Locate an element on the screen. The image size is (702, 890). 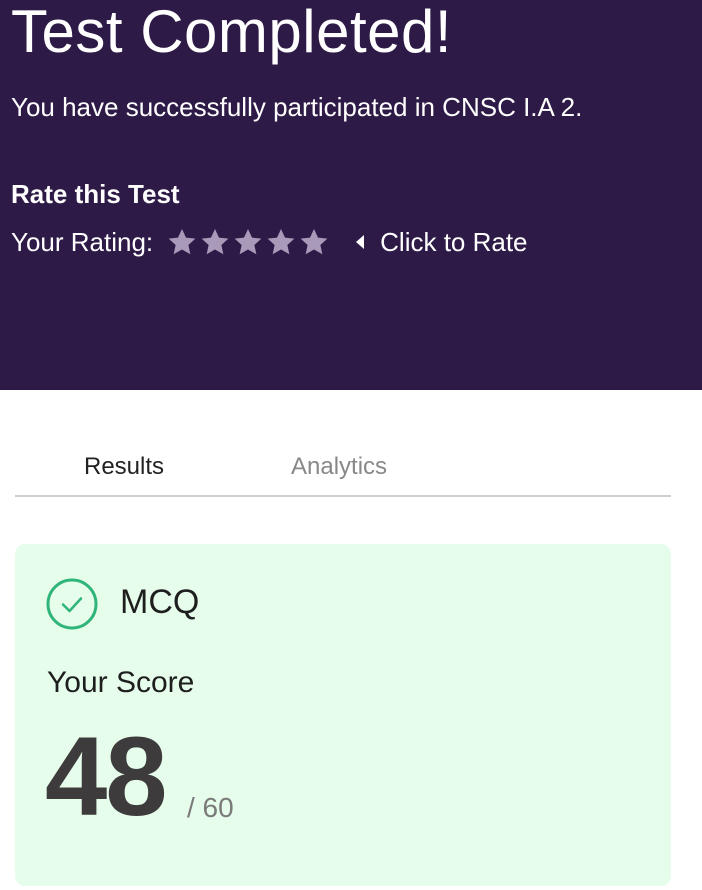
score-total: / 60 is located at coordinates (210, 807).